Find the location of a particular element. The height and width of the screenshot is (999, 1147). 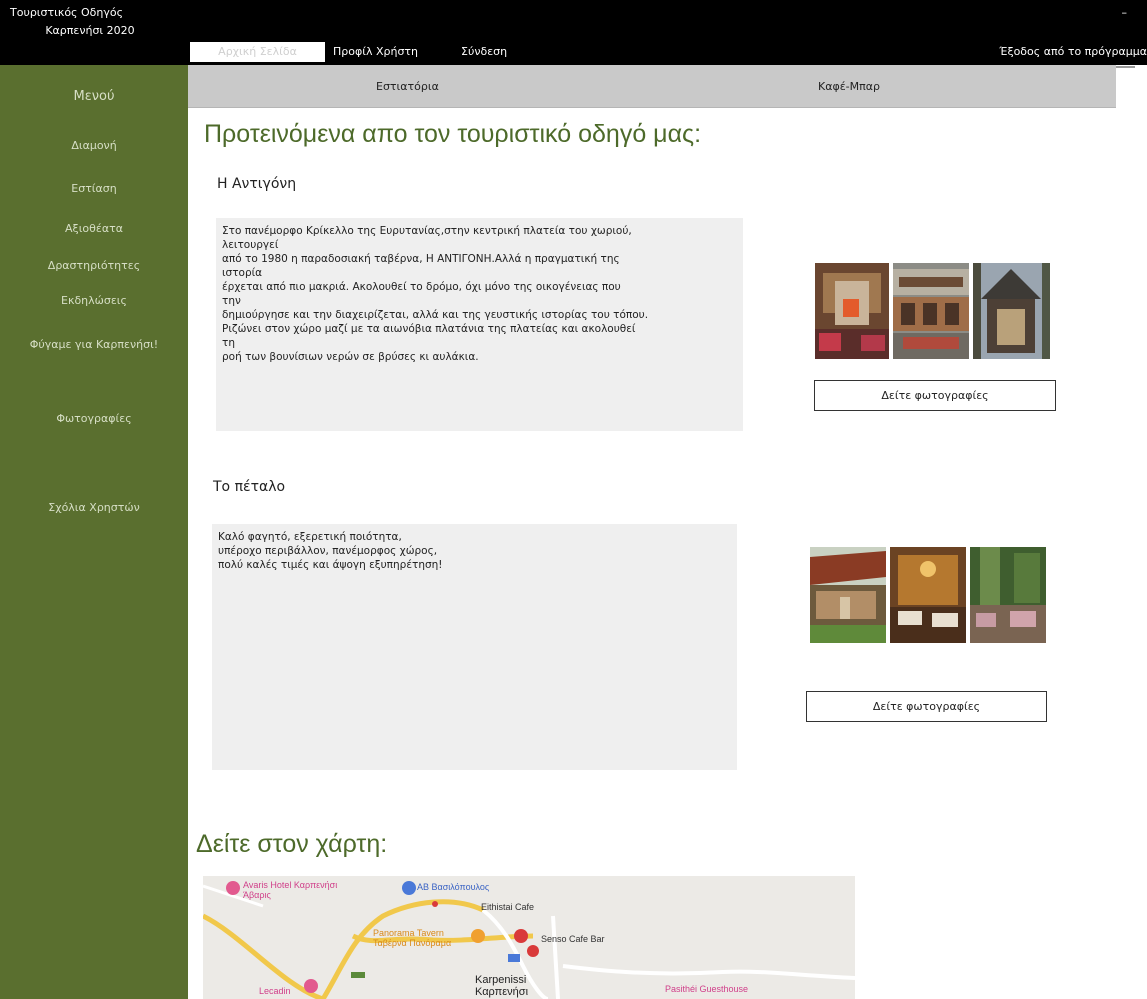

map-label-hotel-sub: Άβαρις is located at coordinates (257, 895).